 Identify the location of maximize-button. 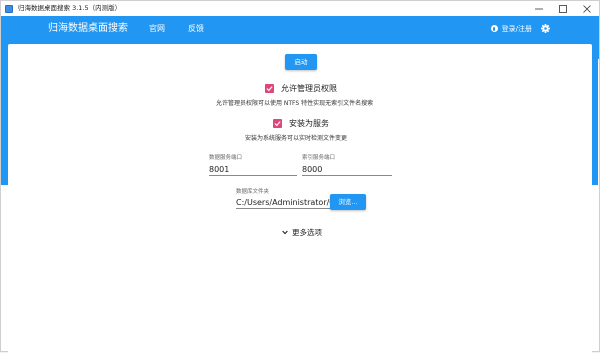
(563, 8).